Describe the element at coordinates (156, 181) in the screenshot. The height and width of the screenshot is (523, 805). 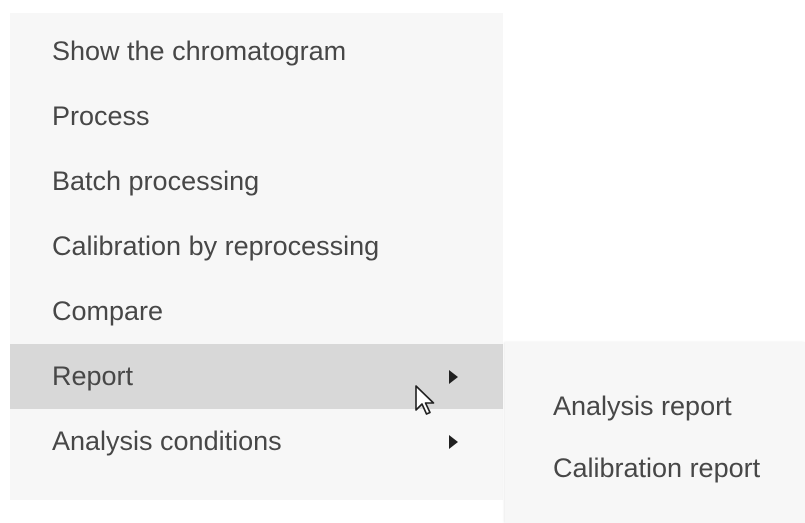
I see `menu-item-label: Batch processing` at that location.